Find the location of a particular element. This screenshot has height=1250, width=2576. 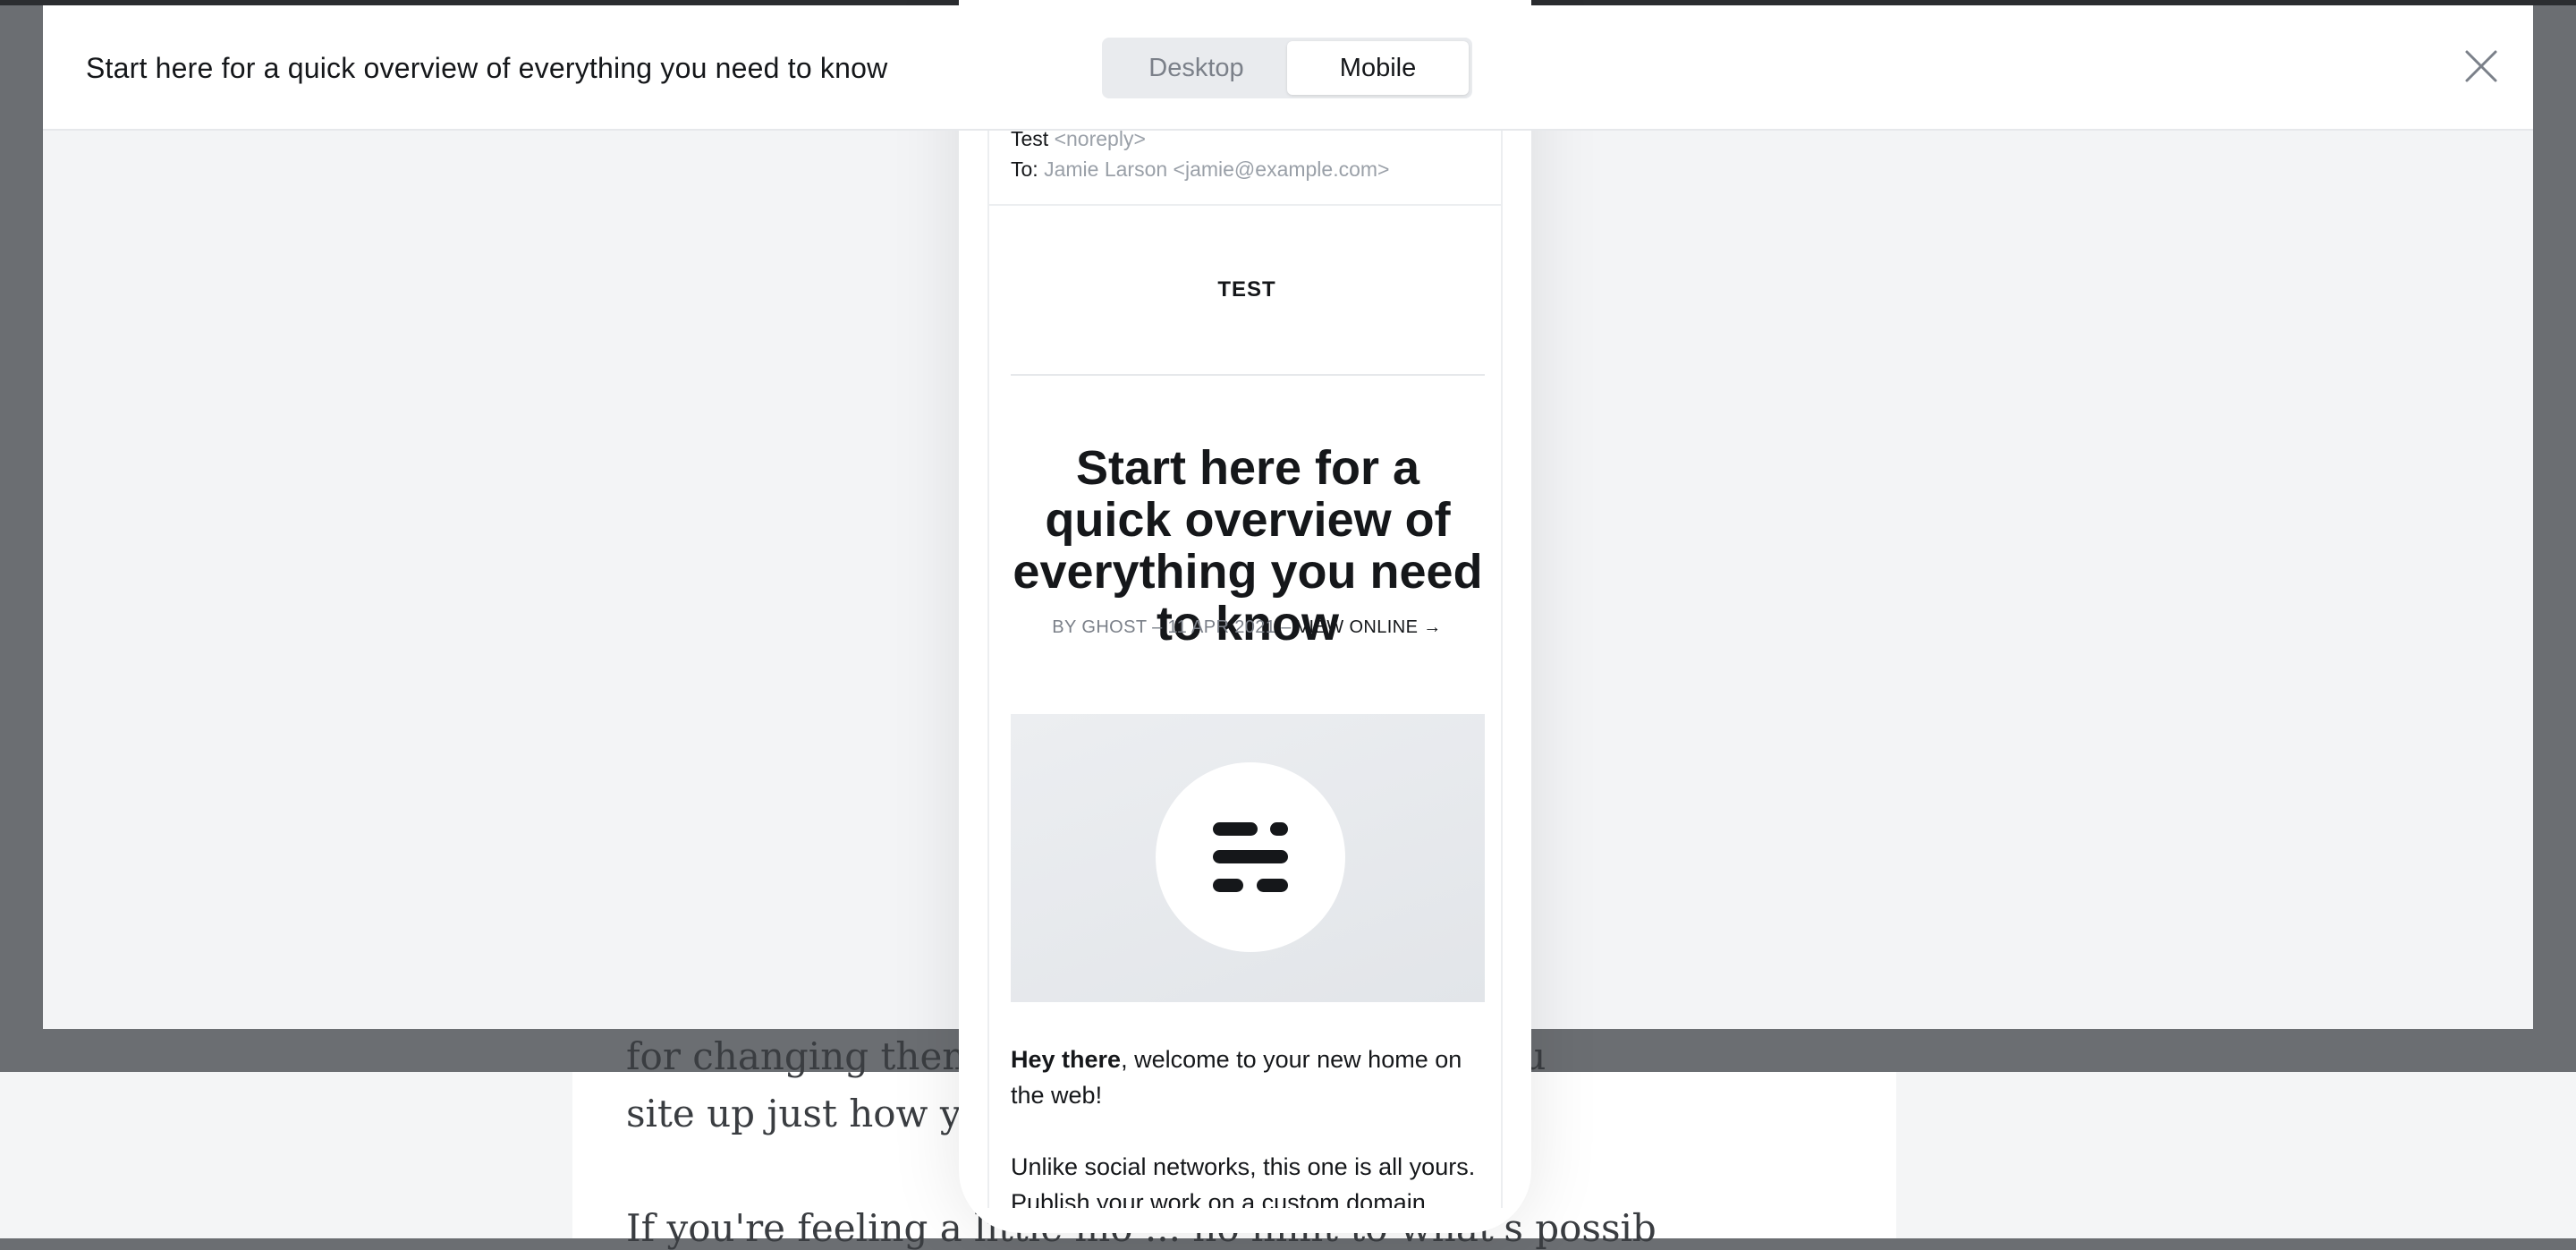

close-icon is located at coordinates (2481, 66).